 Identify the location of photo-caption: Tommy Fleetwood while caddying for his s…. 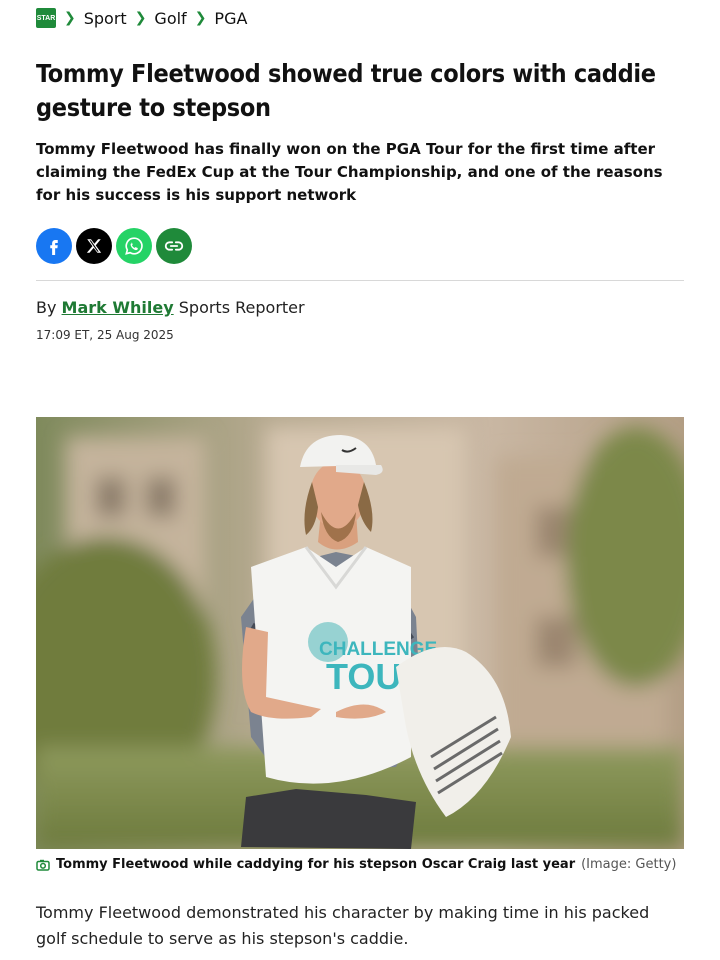
(360, 864).